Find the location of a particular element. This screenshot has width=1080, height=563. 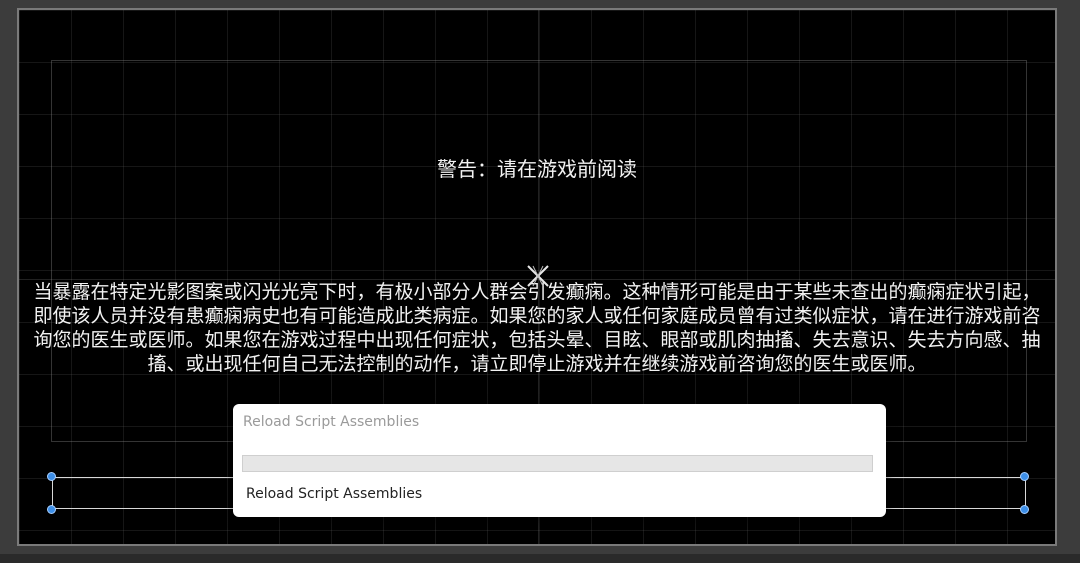

rect-handle-top-right-icon is located at coordinates (1024, 476).